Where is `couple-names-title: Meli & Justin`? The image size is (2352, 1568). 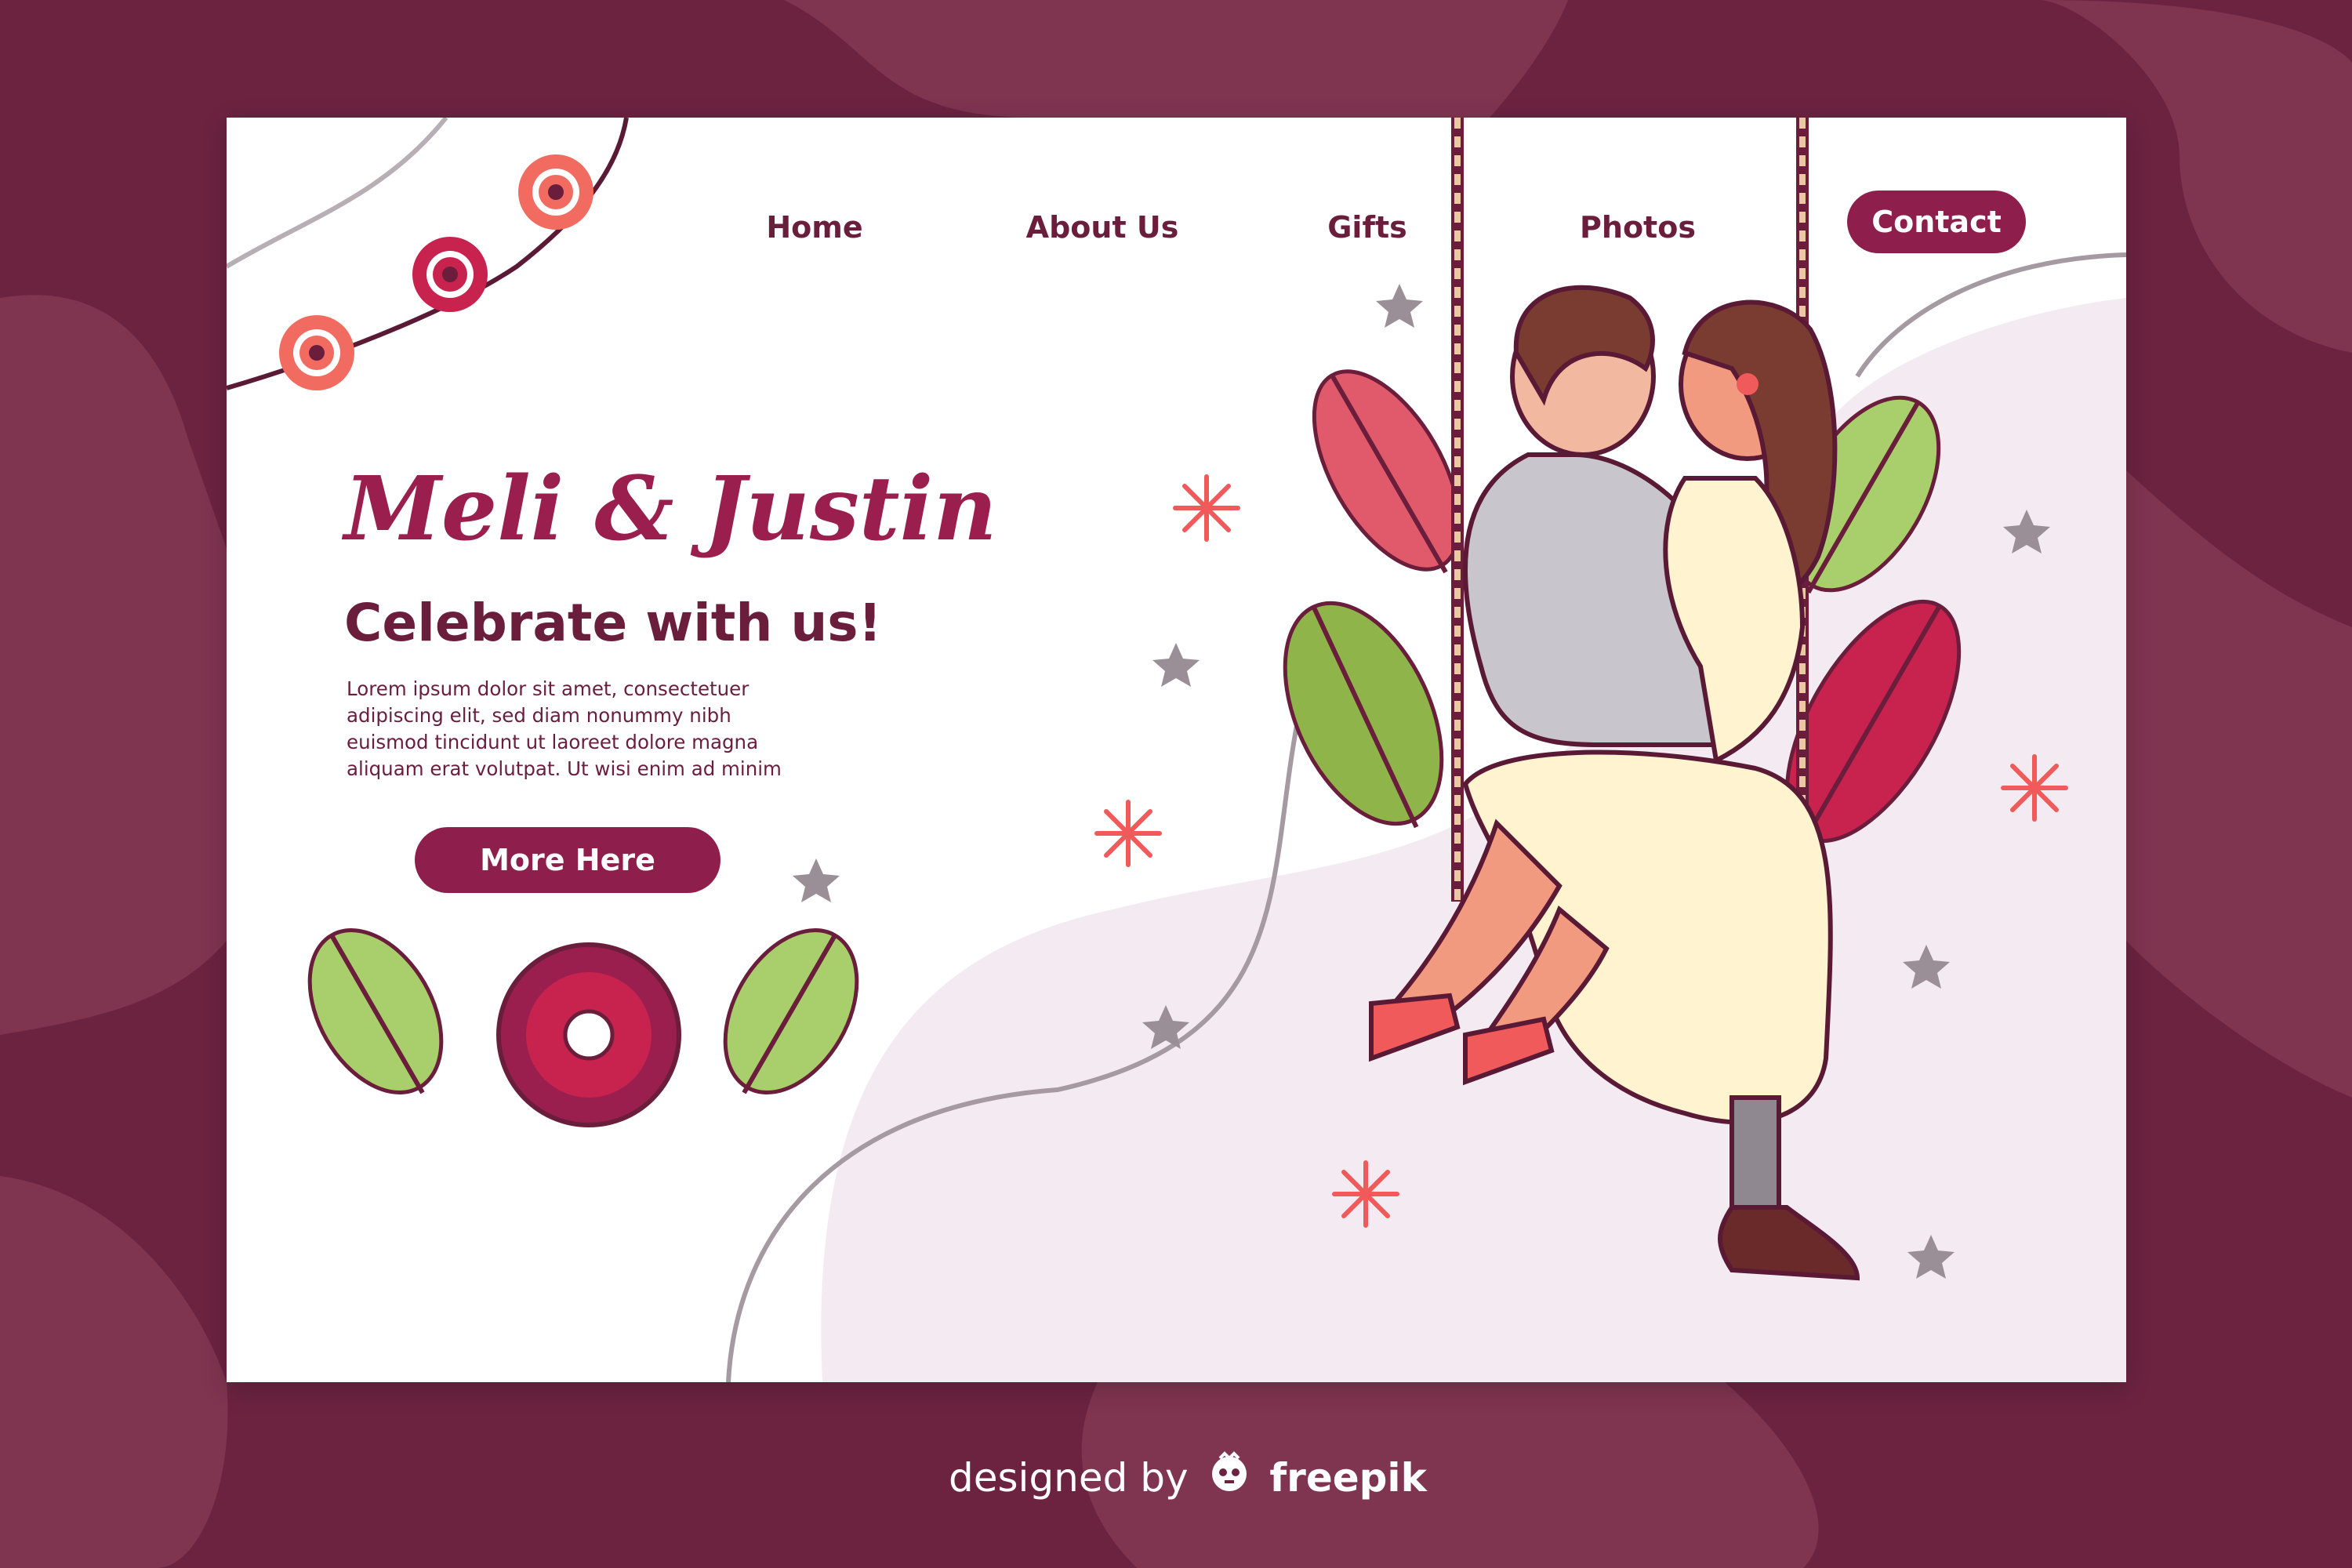
couple-names-title: Meli & Justin is located at coordinates (670, 509).